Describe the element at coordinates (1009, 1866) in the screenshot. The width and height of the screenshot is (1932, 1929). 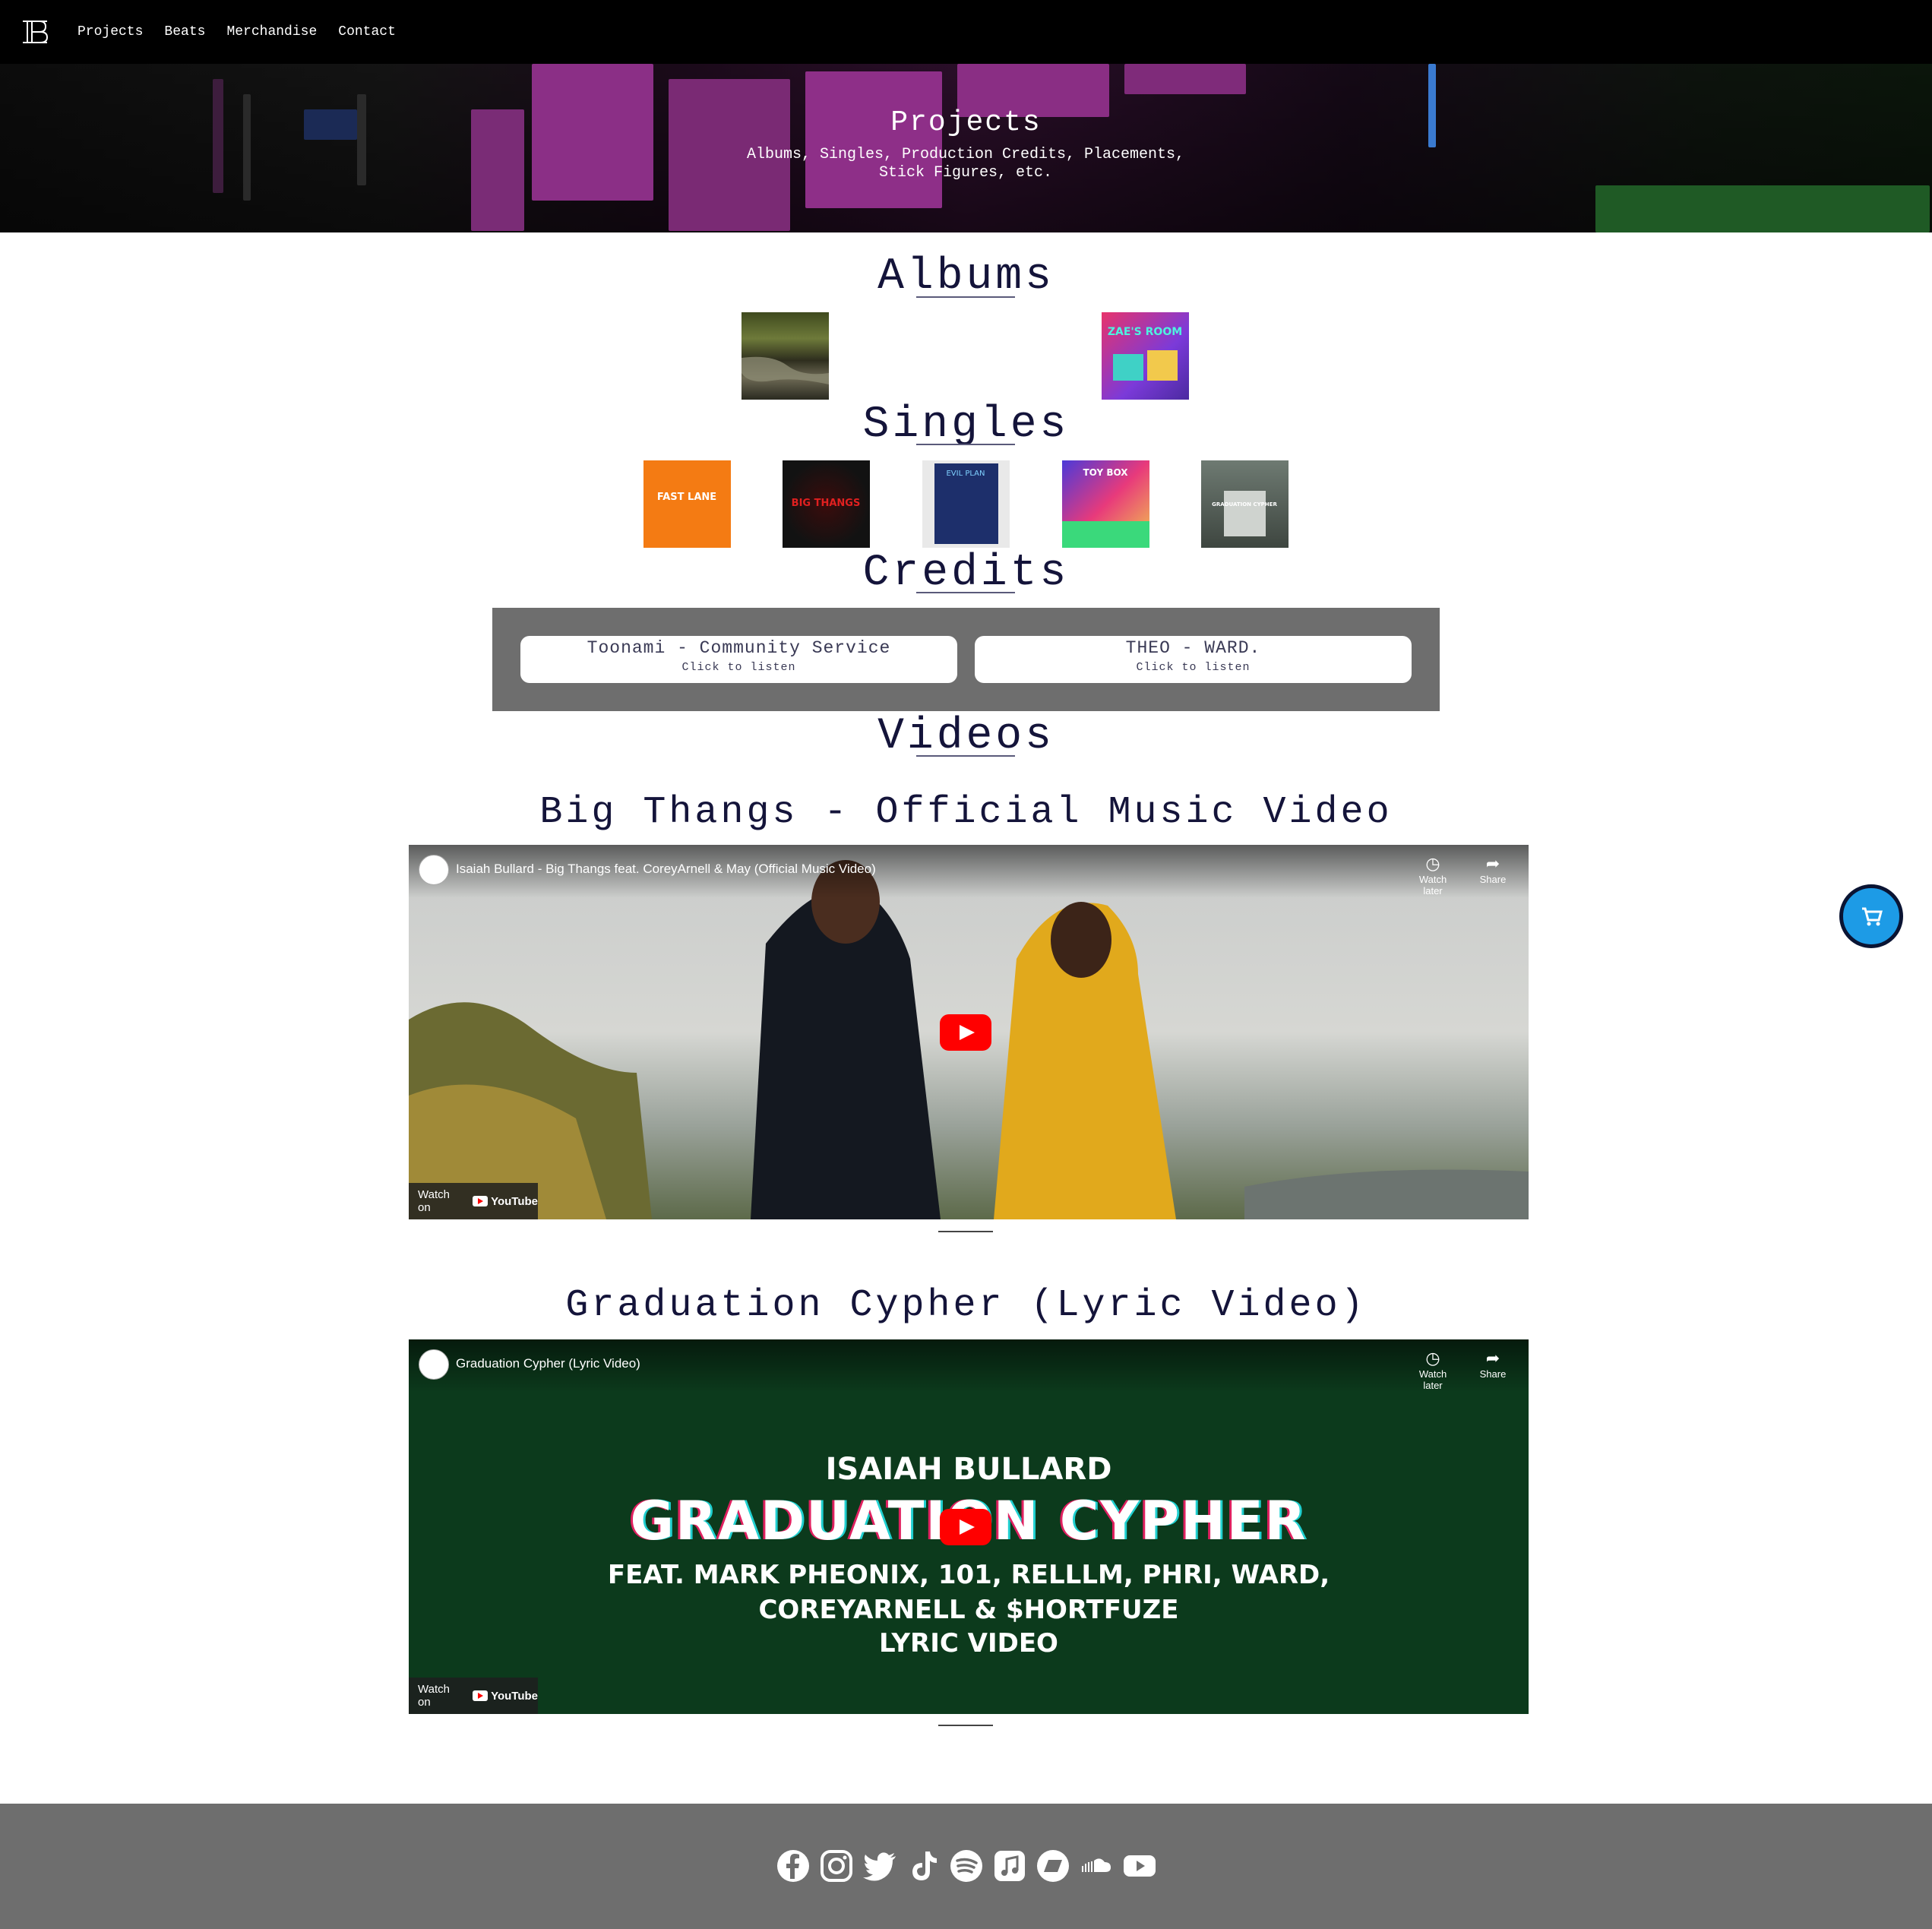
I see `apple-music-icon` at that location.